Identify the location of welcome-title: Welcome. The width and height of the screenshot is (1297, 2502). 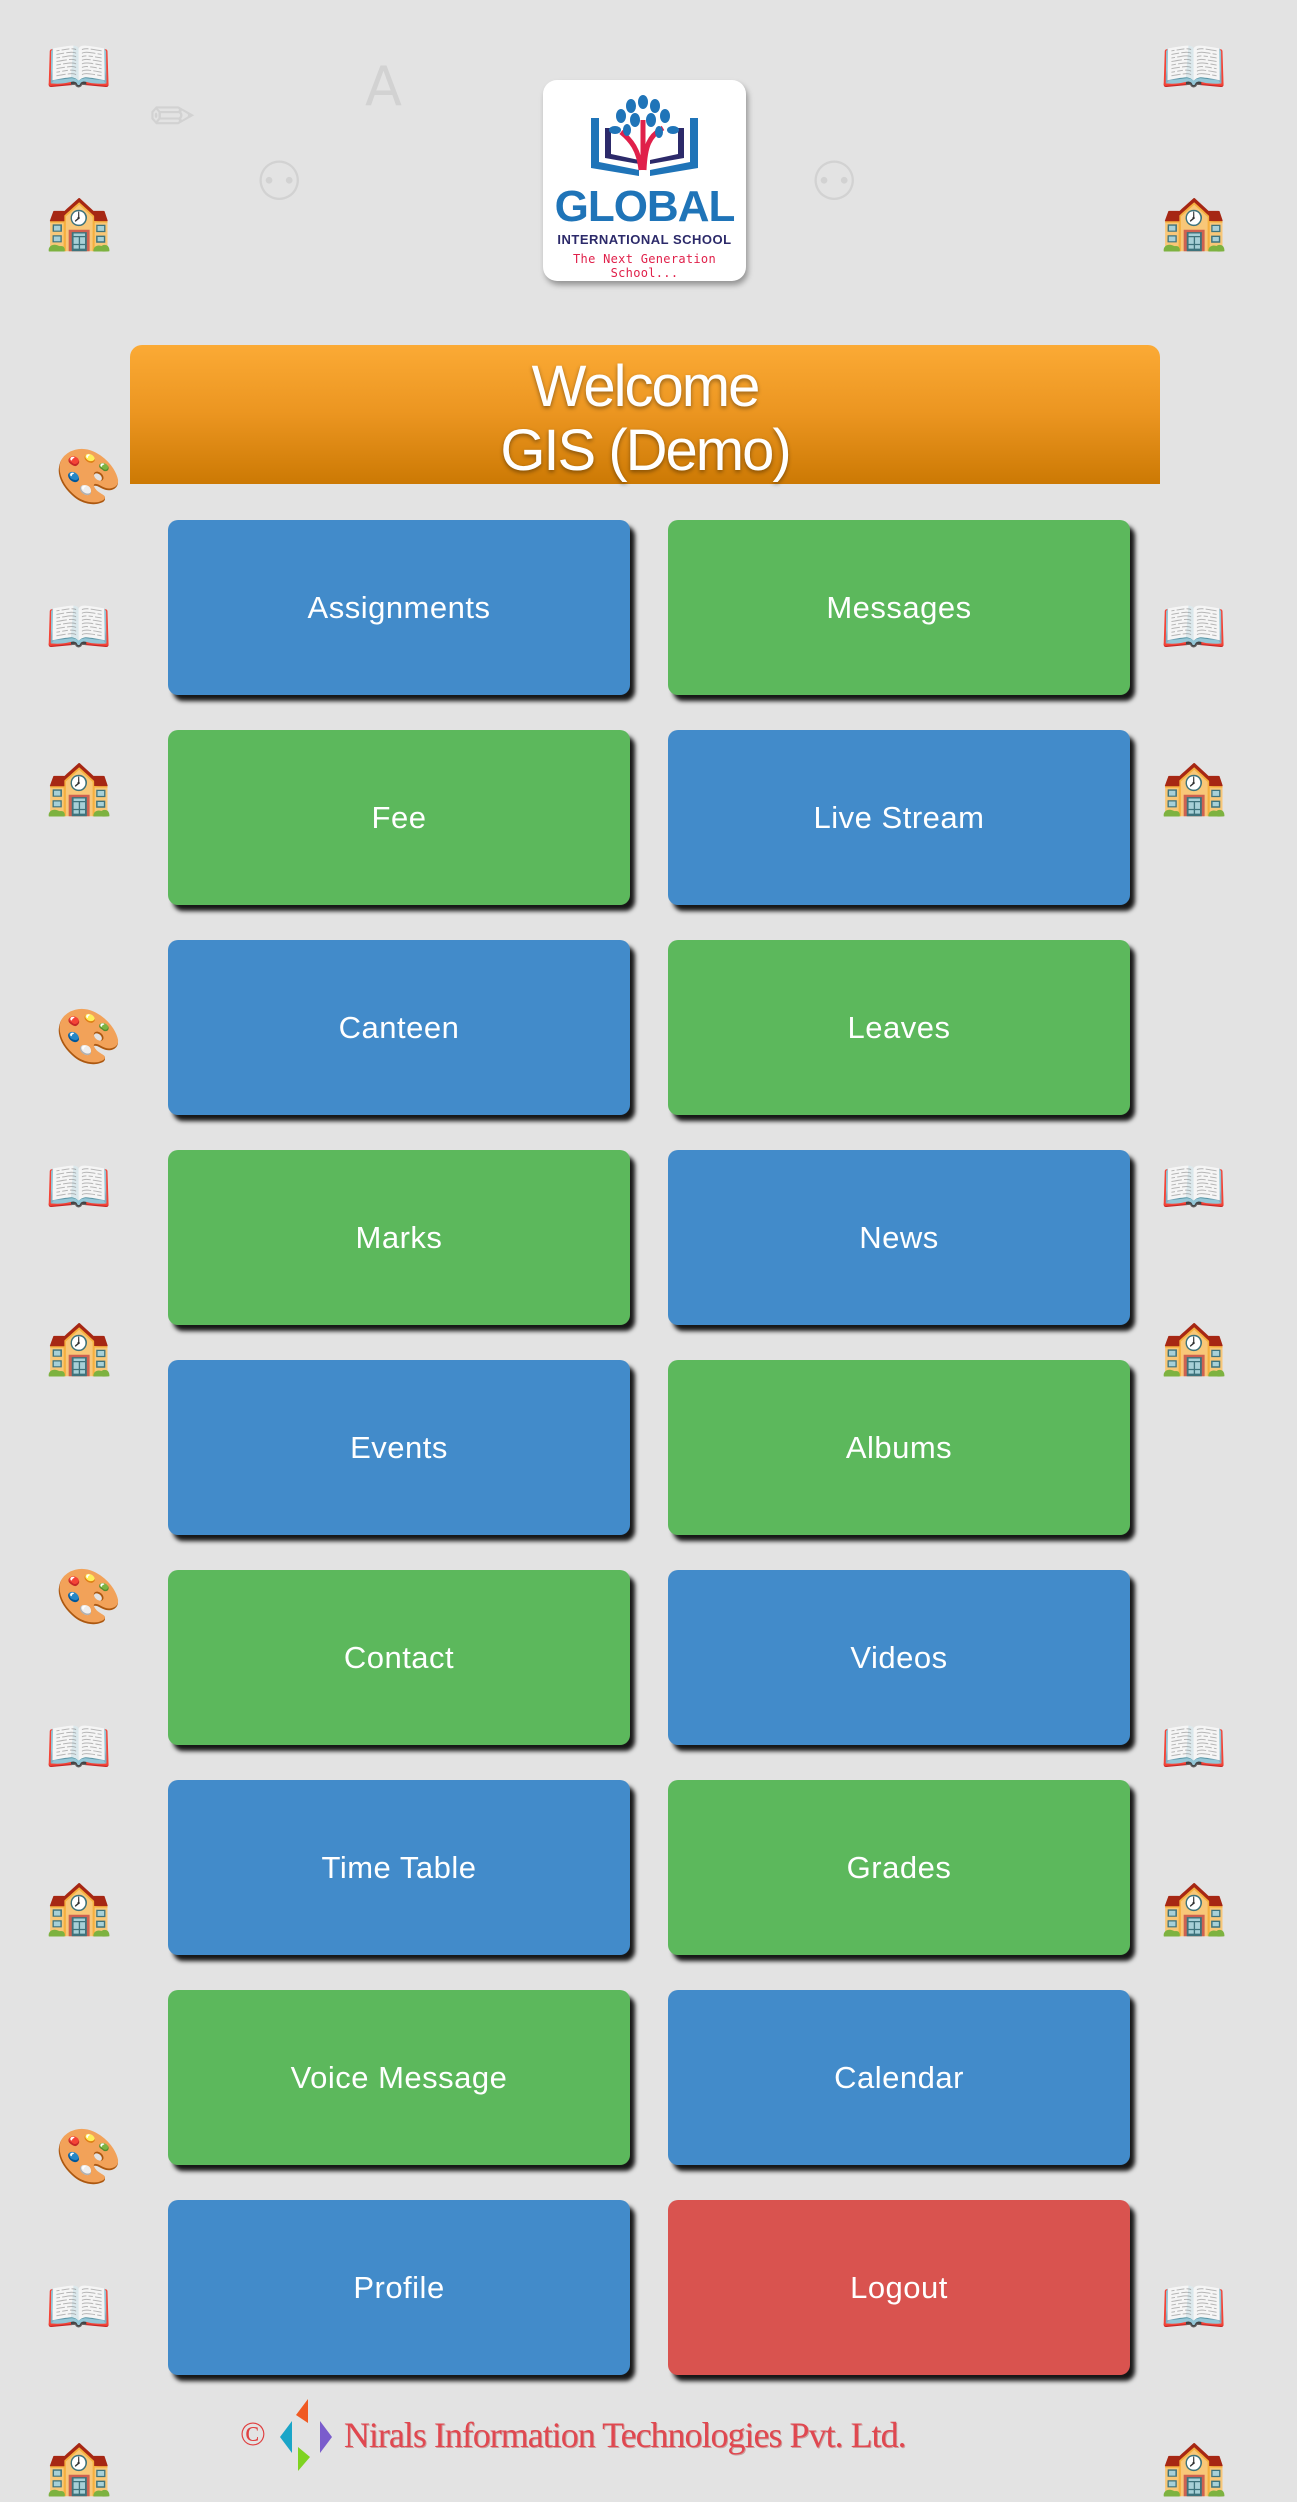
(646, 386).